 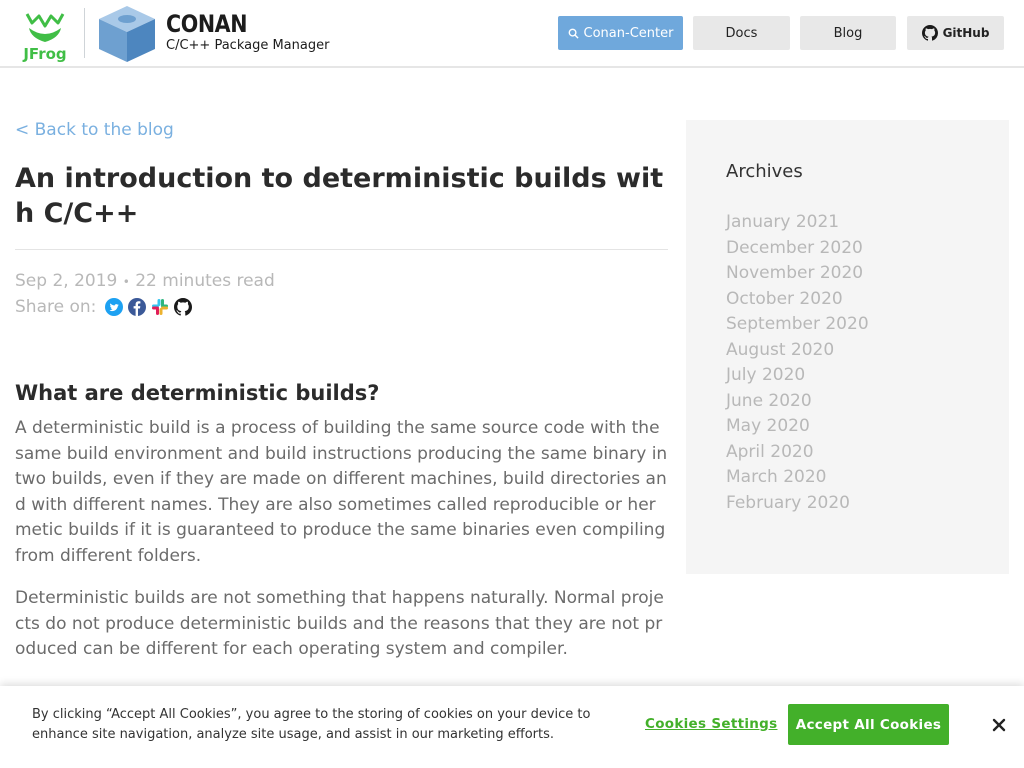 What do you see at coordinates (797, 351) in the screenshot?
I see `archive-link: August 2020` at bounding box center [797, 351].